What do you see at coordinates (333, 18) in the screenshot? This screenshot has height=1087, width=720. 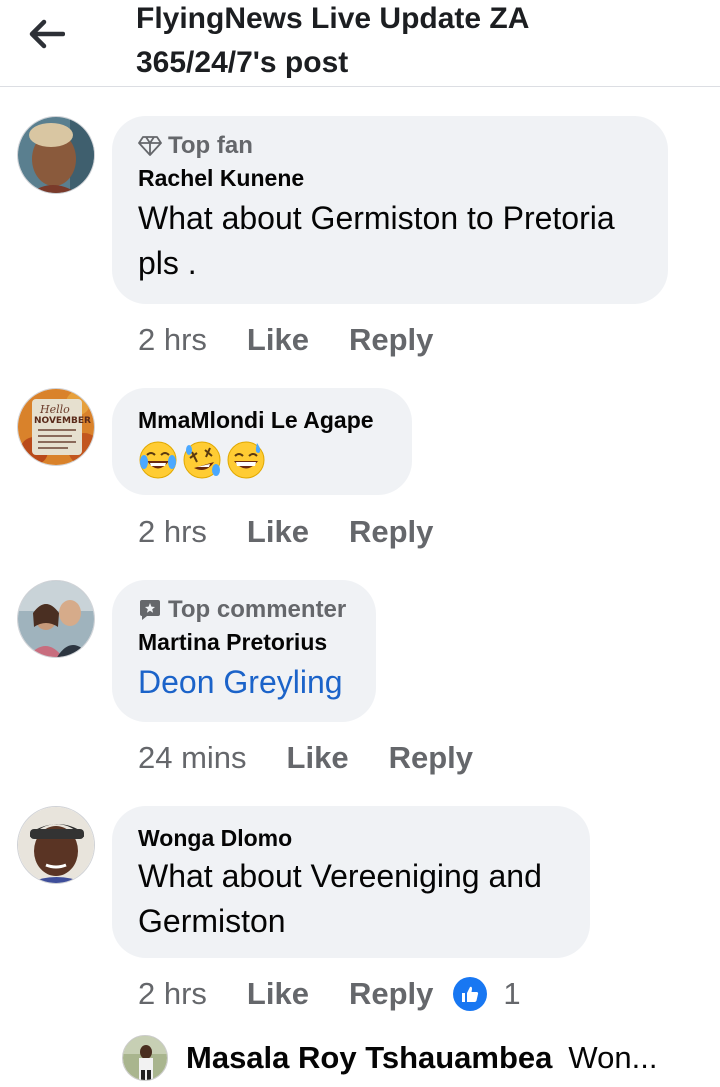 I see `page-title-line1: FlyingNews Live Update ZA` at bounding box center [333, 18].